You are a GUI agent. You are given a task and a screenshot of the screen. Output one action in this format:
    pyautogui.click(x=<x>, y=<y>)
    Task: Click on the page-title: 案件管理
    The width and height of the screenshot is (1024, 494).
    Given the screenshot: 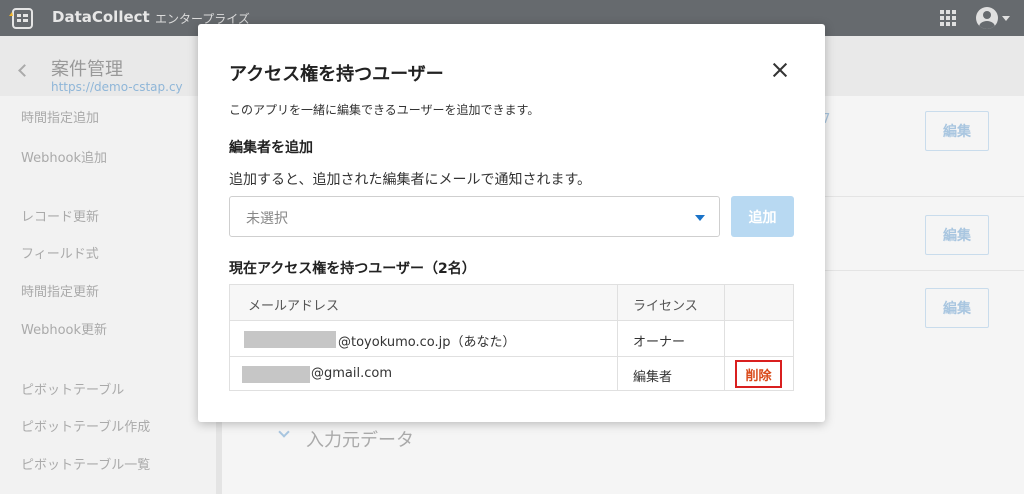 What is the action you would take?
    pyautogui.click(x=87, y=69)
    